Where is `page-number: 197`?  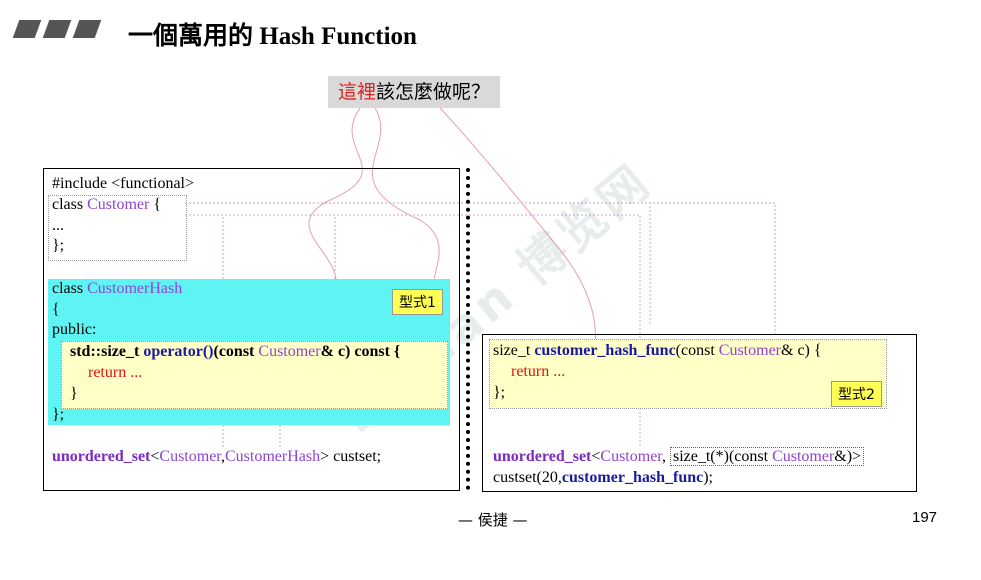 page-number: 197 is located at coordinates (925, 517).